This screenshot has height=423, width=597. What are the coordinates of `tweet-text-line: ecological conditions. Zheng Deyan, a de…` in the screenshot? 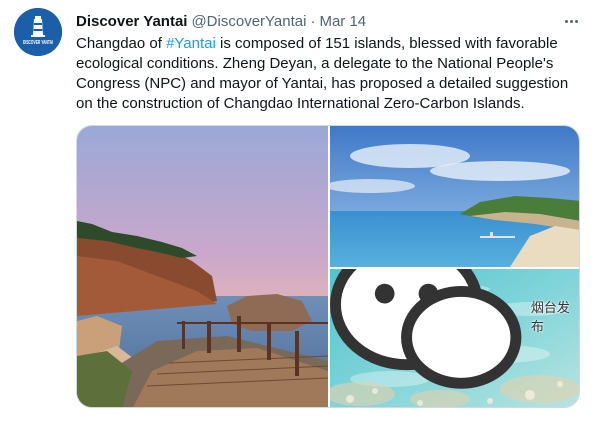 It's located at (331, 64).